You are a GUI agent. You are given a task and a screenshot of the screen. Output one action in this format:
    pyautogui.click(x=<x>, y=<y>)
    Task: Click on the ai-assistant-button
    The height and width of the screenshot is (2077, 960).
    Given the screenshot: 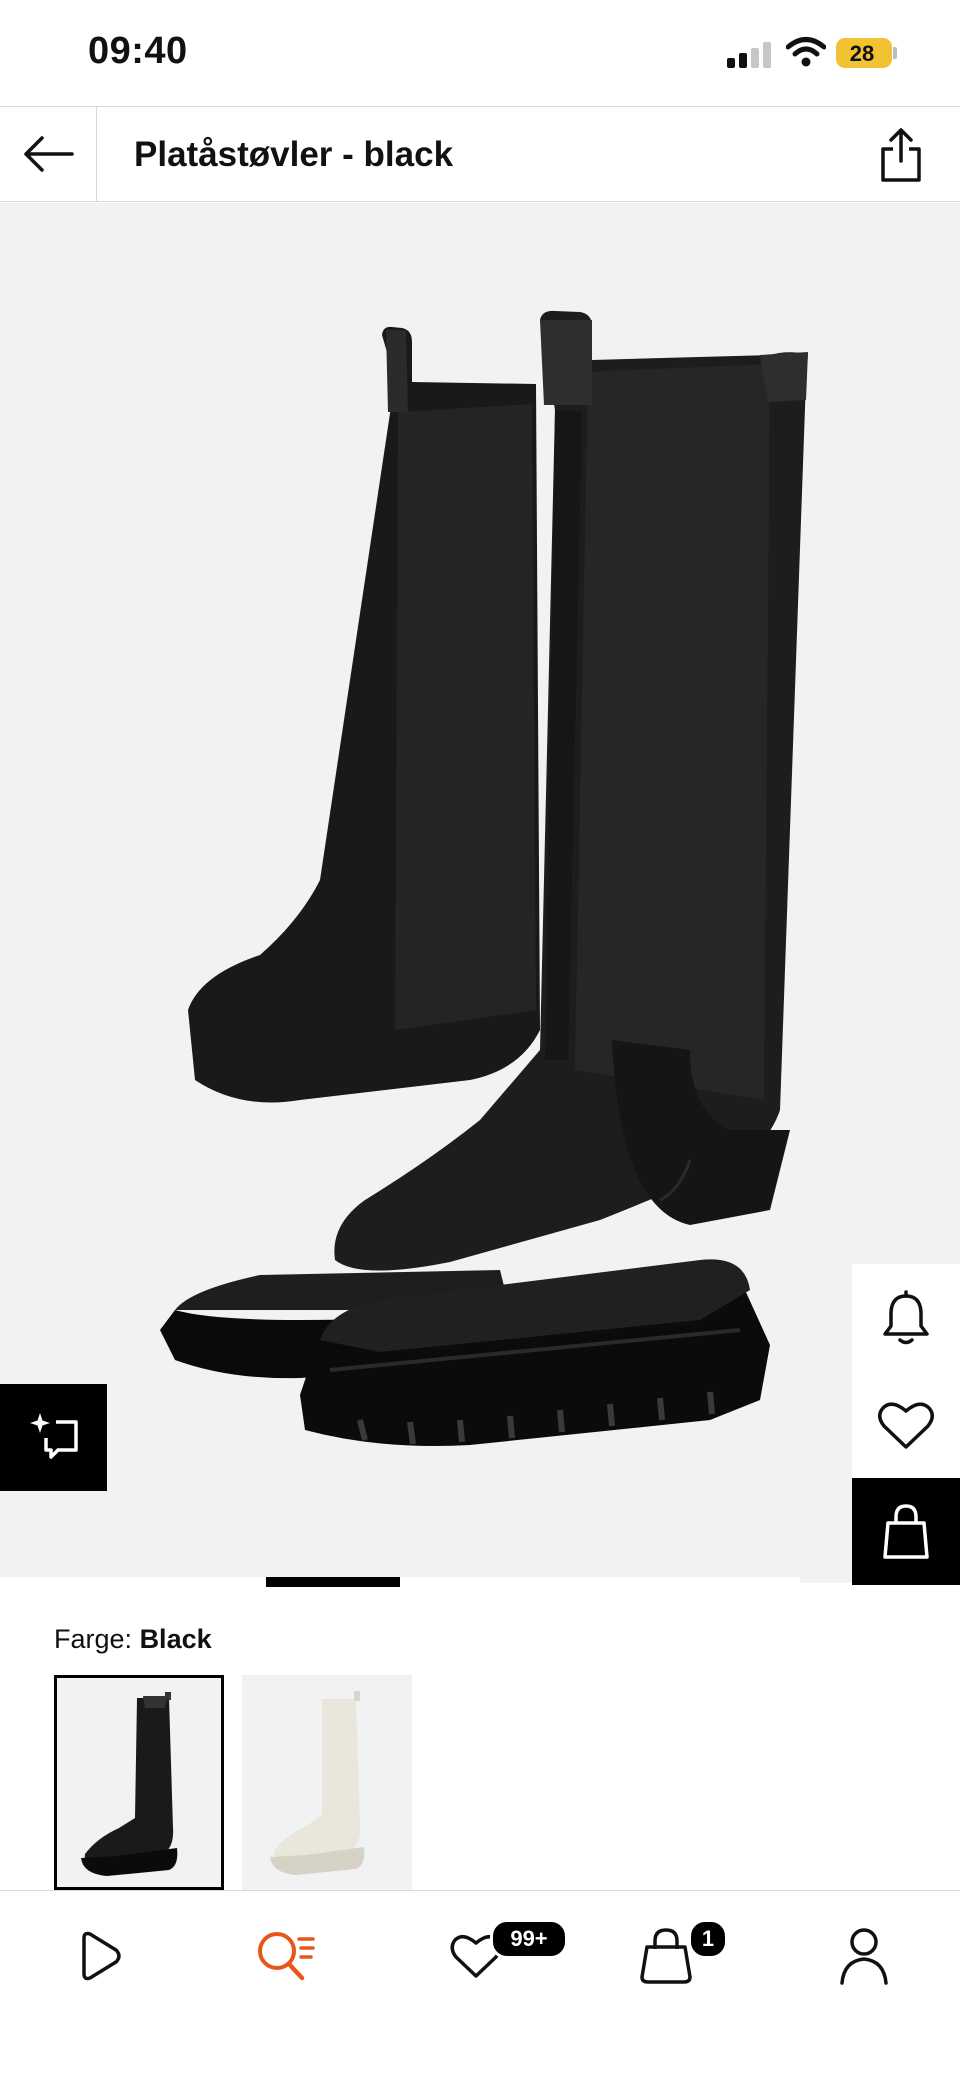 What is the action you would take?
    pyautogui.click(x=53, y=1437)
    